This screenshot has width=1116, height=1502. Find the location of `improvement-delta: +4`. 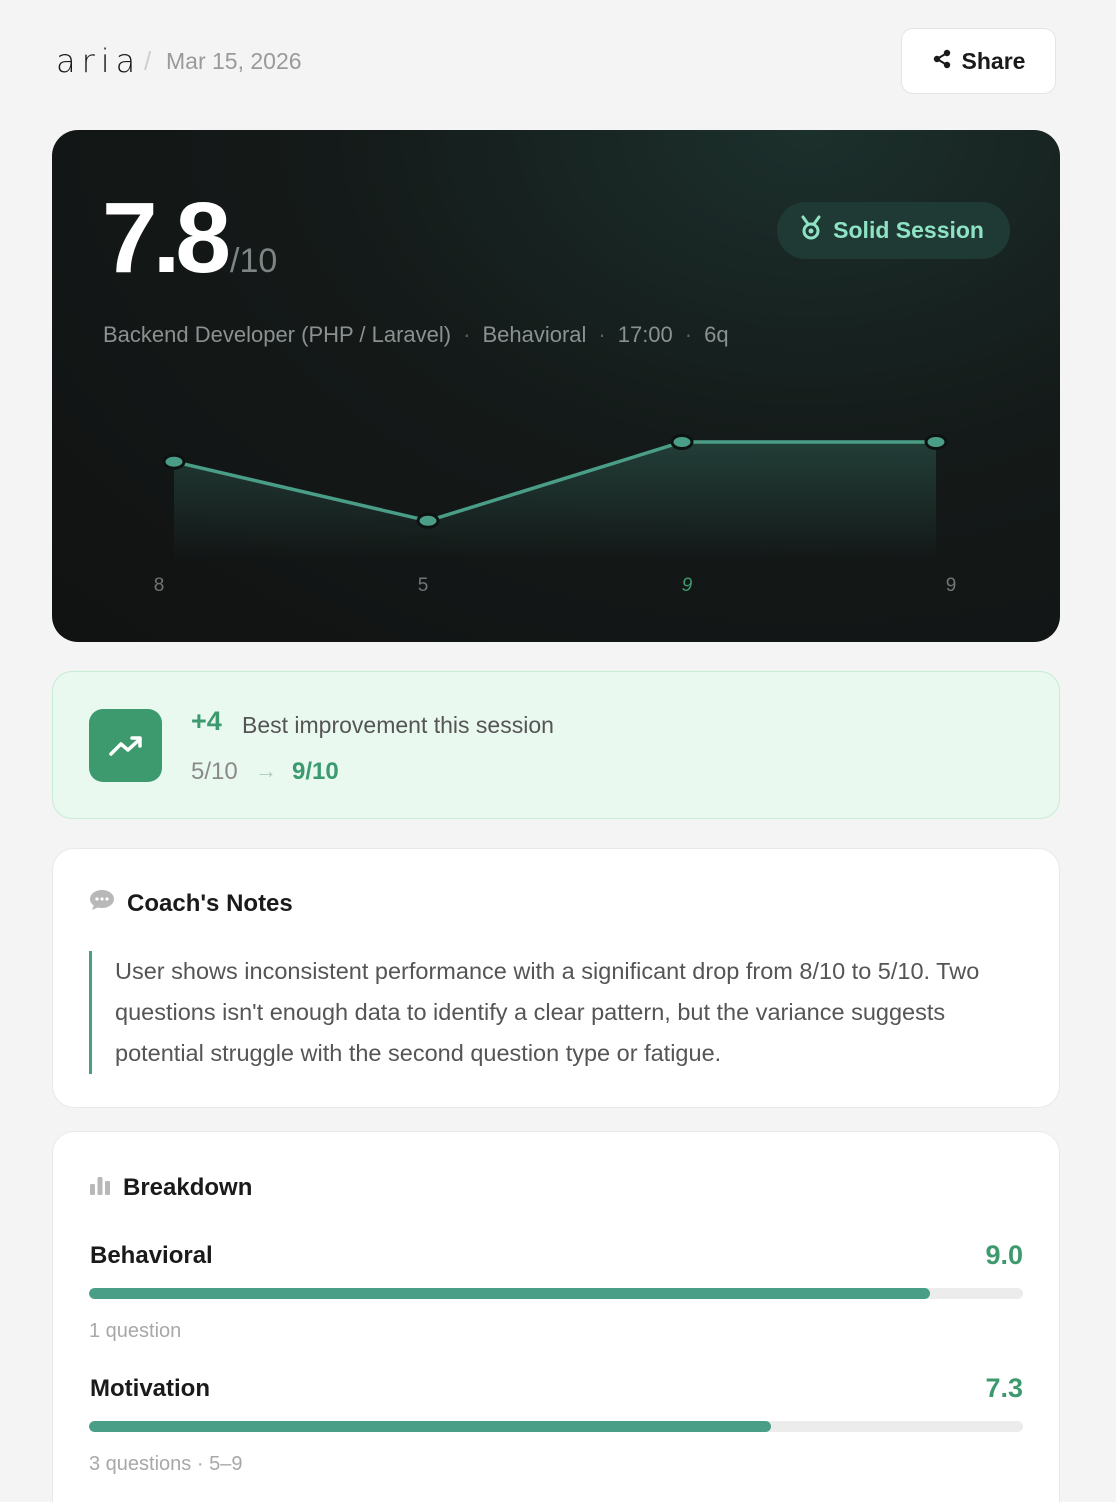

improvement-delta: +4 is located at coordinates (206, 721).